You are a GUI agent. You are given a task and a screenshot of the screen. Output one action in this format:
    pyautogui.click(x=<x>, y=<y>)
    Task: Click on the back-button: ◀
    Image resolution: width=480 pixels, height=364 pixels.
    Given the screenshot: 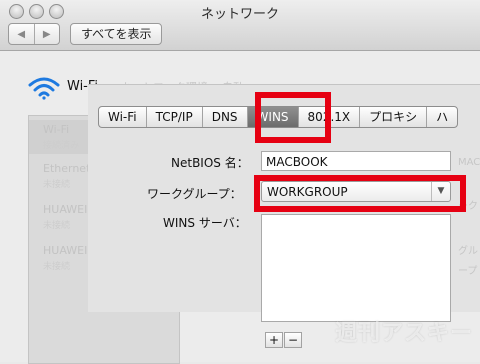 What is the action you would take?
    pyautogui.click(x=21, y=34)
    